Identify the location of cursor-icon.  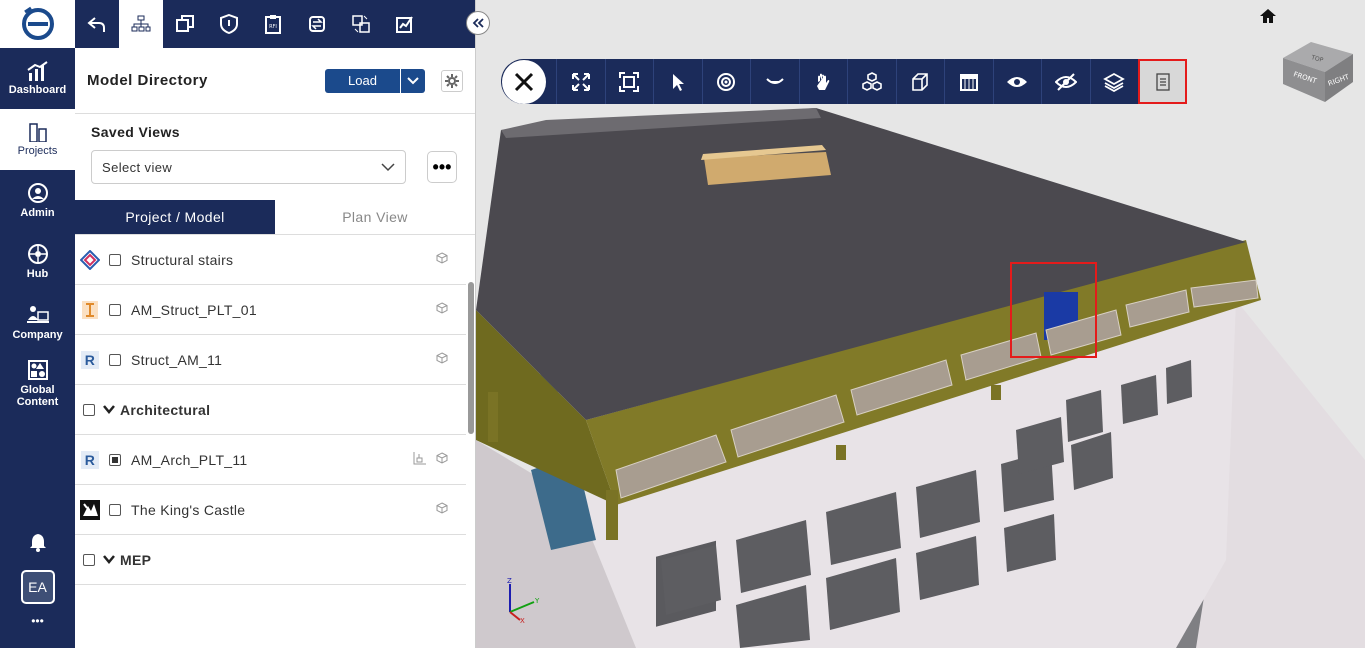
(678, 82).